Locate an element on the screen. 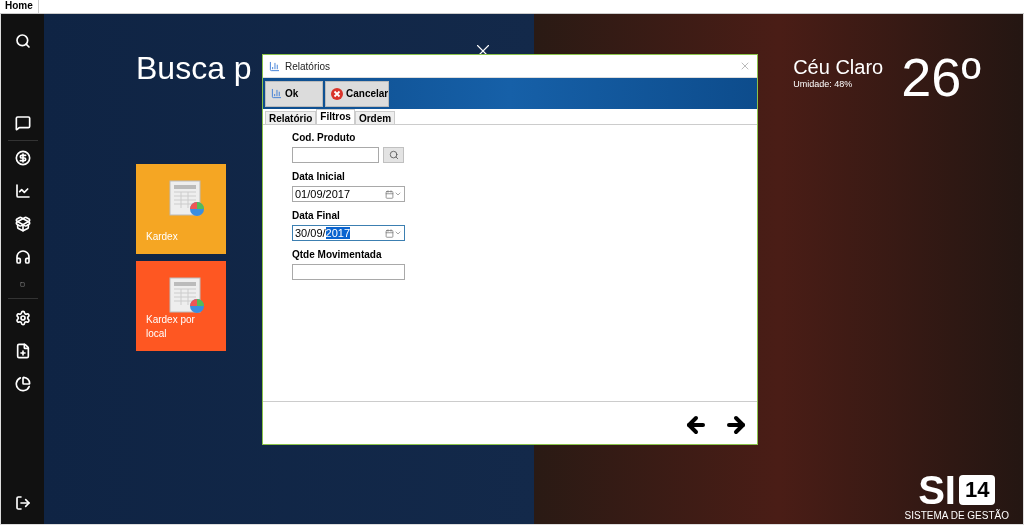  cancel-icon is located at coordinates (337, 93).